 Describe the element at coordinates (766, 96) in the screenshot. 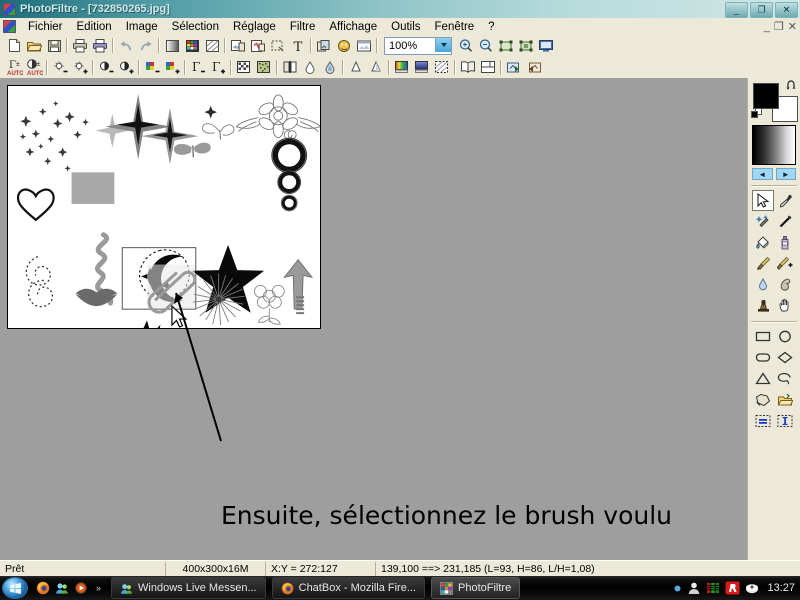

I see `foreground-color-swatch` at that location.